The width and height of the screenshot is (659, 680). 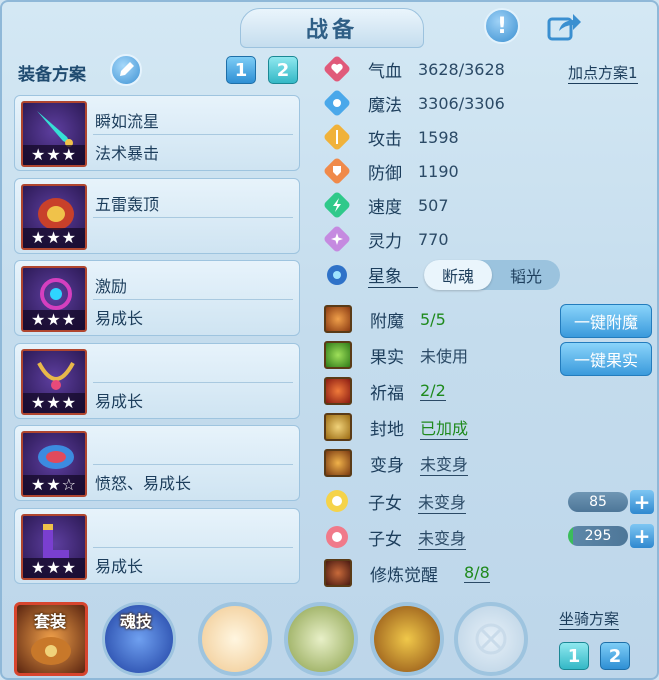 I want to click on cultivation-icon, so click(x=338, y=573).